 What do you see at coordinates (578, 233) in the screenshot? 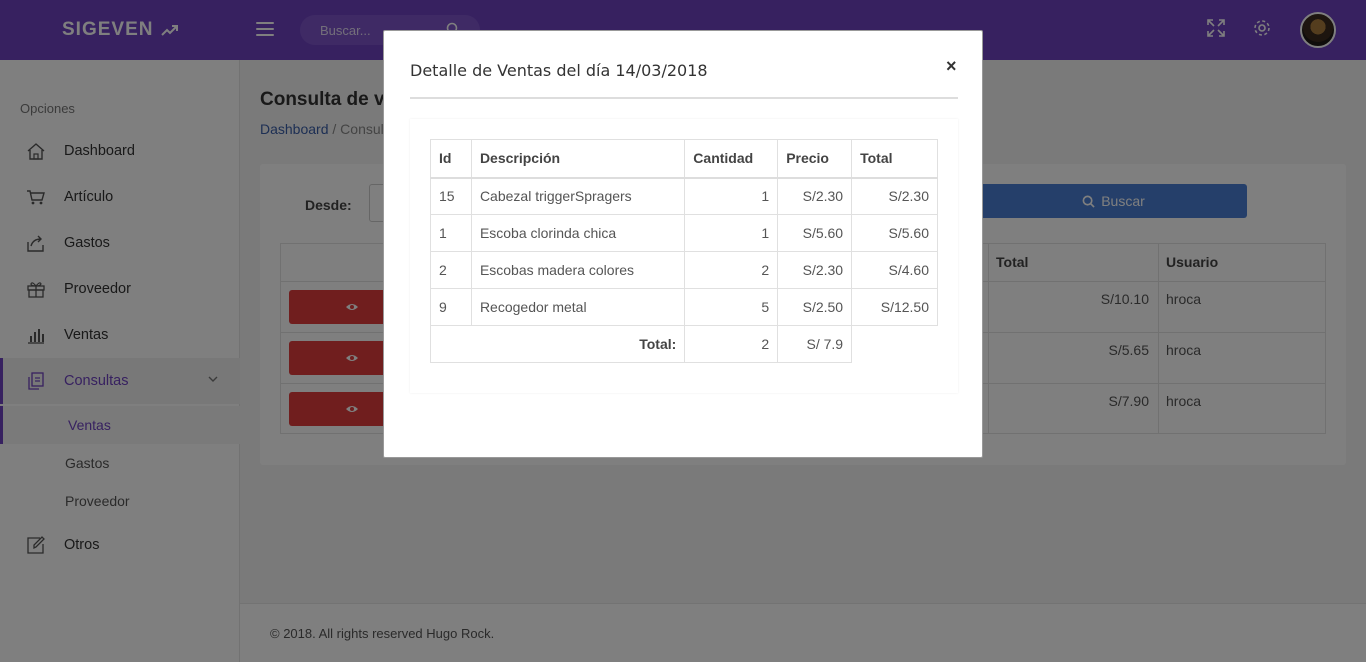
I see `cell-descripcion: Escoba clorinda chica` at bounding box center [578, 233].